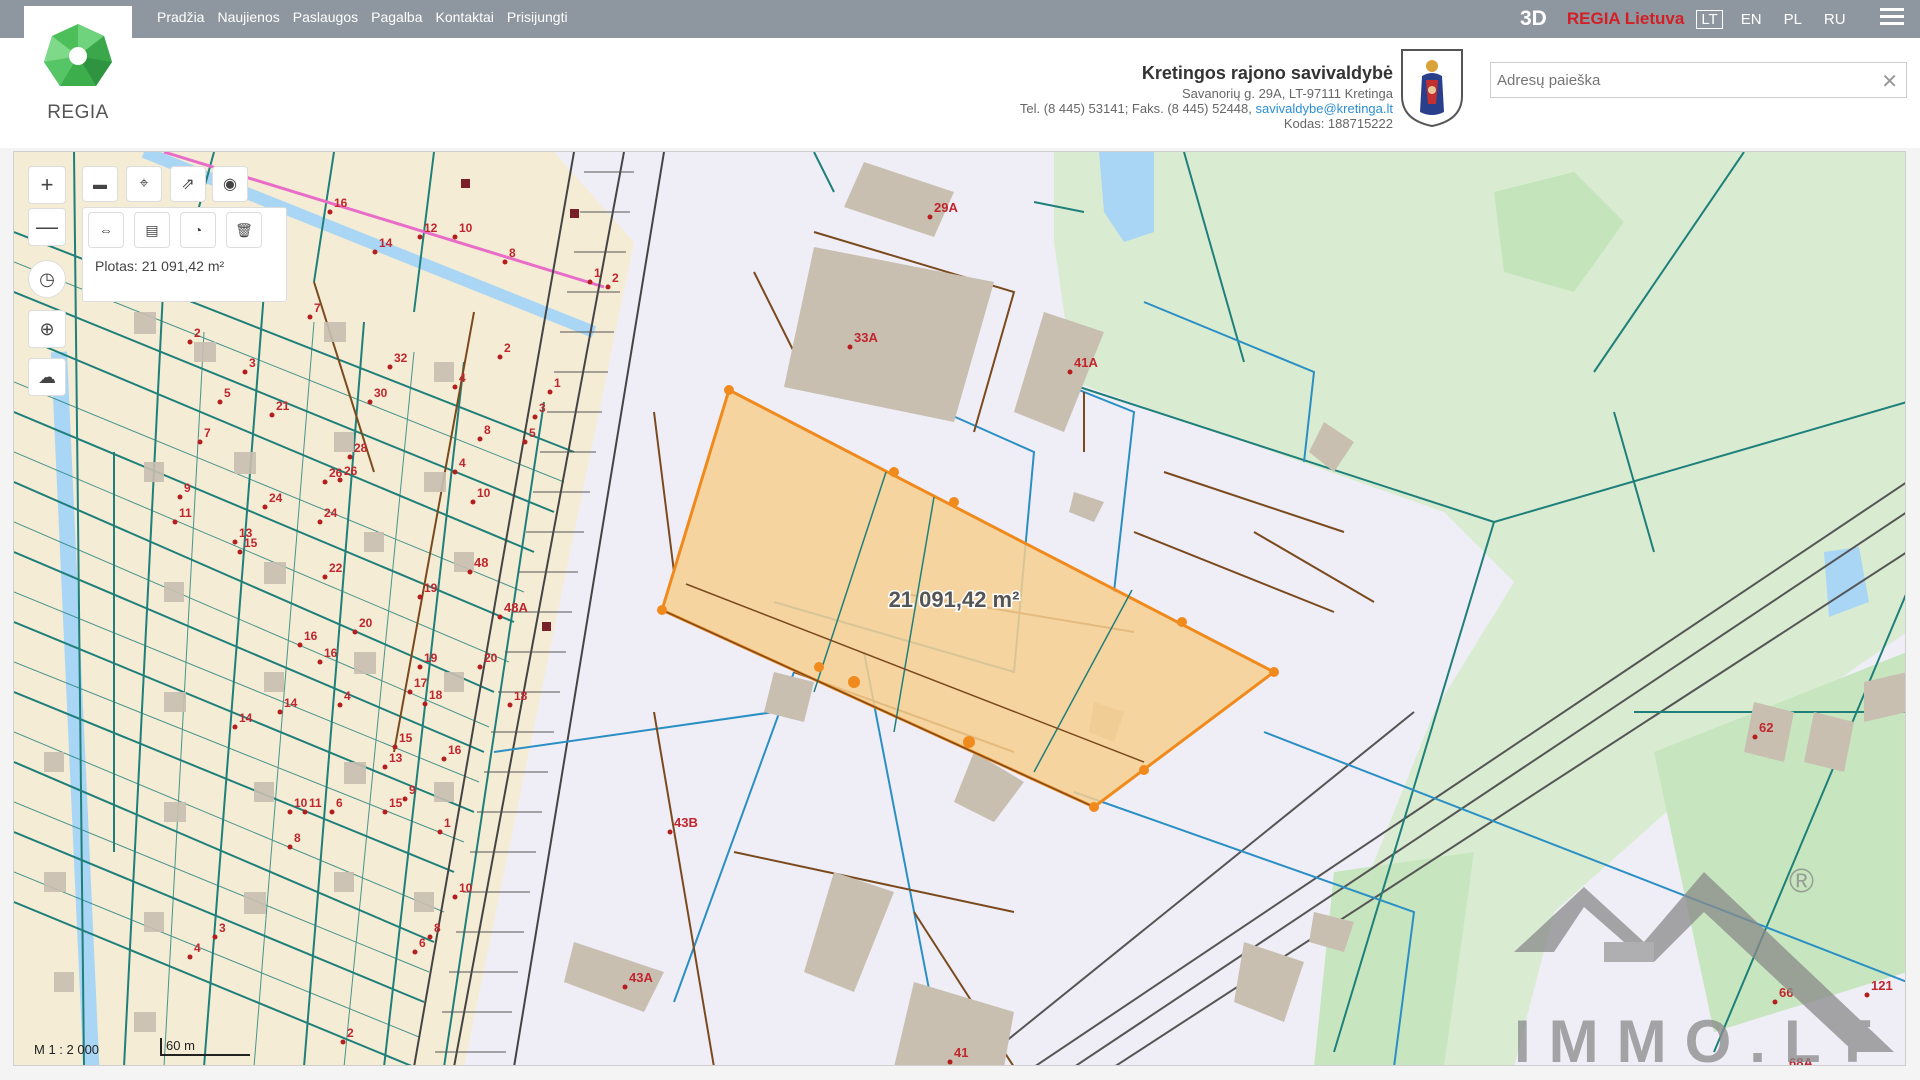 The image size is (1920, 1080). Describe the element at coordinates (1889, 81) in the screenshot. I see `close-icon: ✕` at that location.